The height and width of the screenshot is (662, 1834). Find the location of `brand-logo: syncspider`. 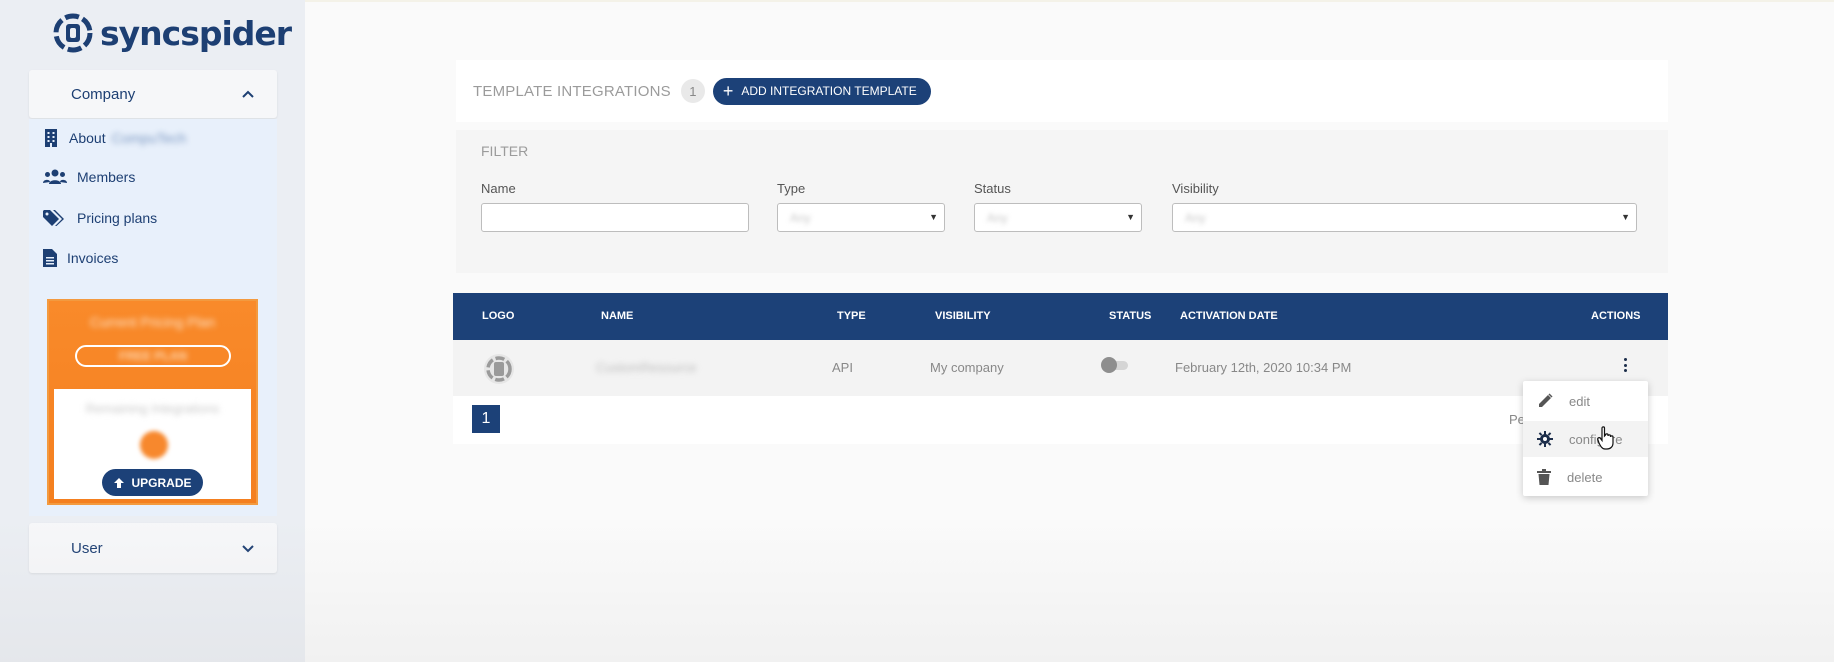

brand-logo: syncspider is located at coordinates (172, 33).